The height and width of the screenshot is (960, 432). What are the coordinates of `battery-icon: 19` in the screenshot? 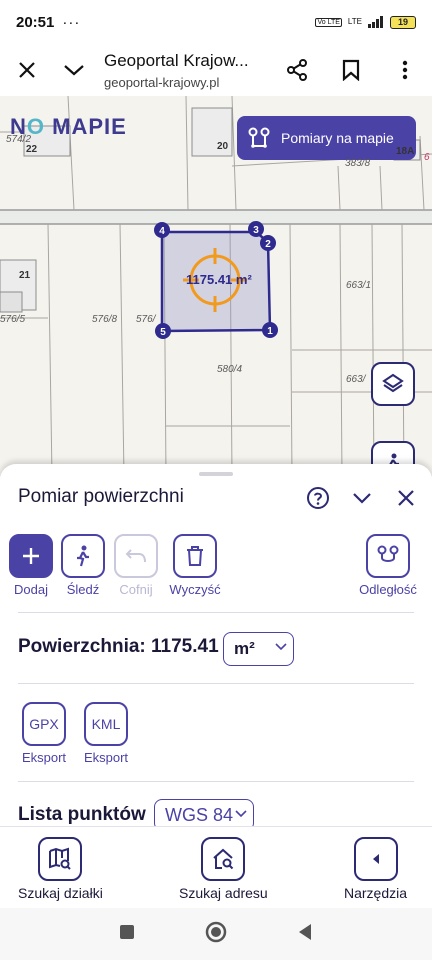 It's located at (403, 22).